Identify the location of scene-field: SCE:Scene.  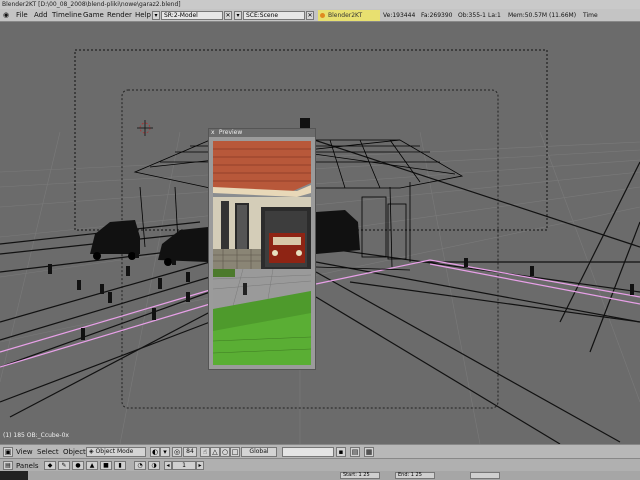
(274, 15).